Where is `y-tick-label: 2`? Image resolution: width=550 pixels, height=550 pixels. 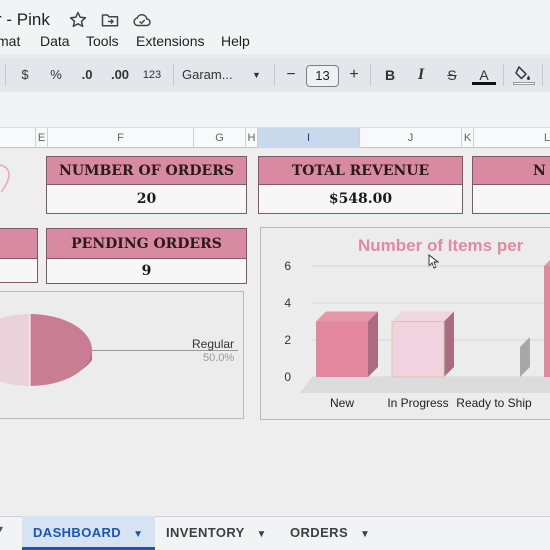 y-tick-label: 2 is located at coordinates (287, 340).